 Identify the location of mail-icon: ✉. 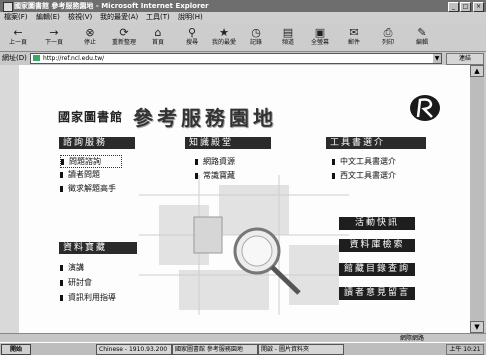
(354, 32).